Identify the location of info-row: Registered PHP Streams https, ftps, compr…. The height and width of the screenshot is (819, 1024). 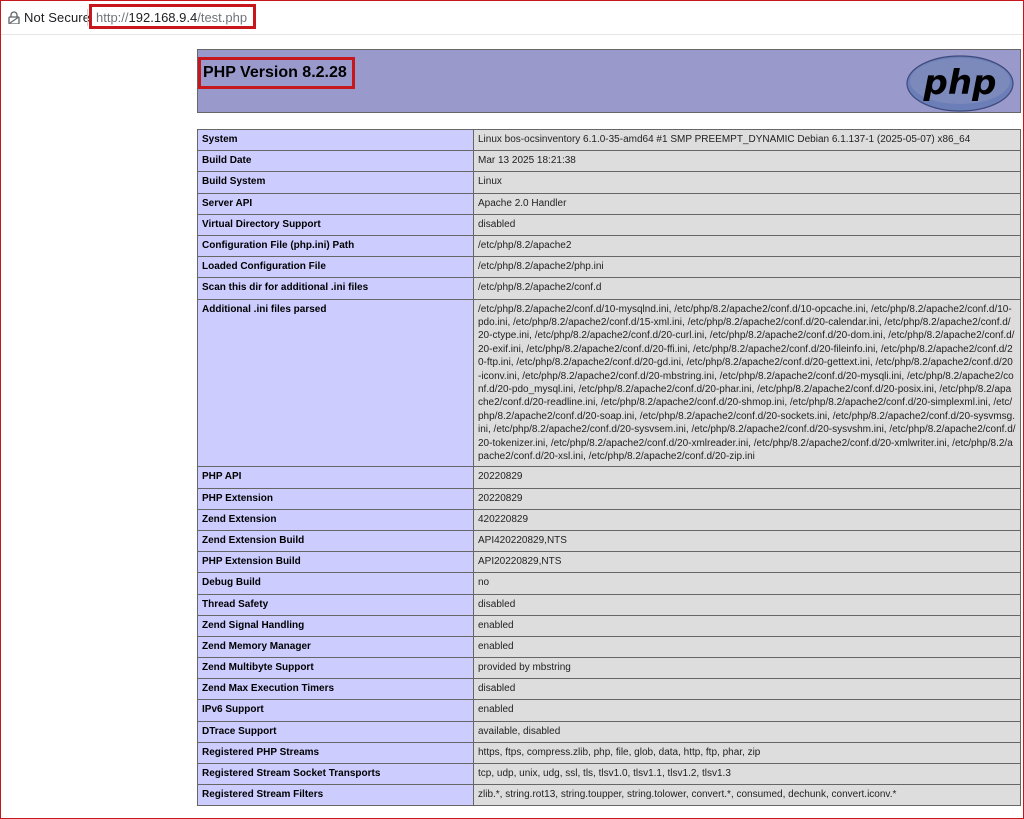
(609, 753).